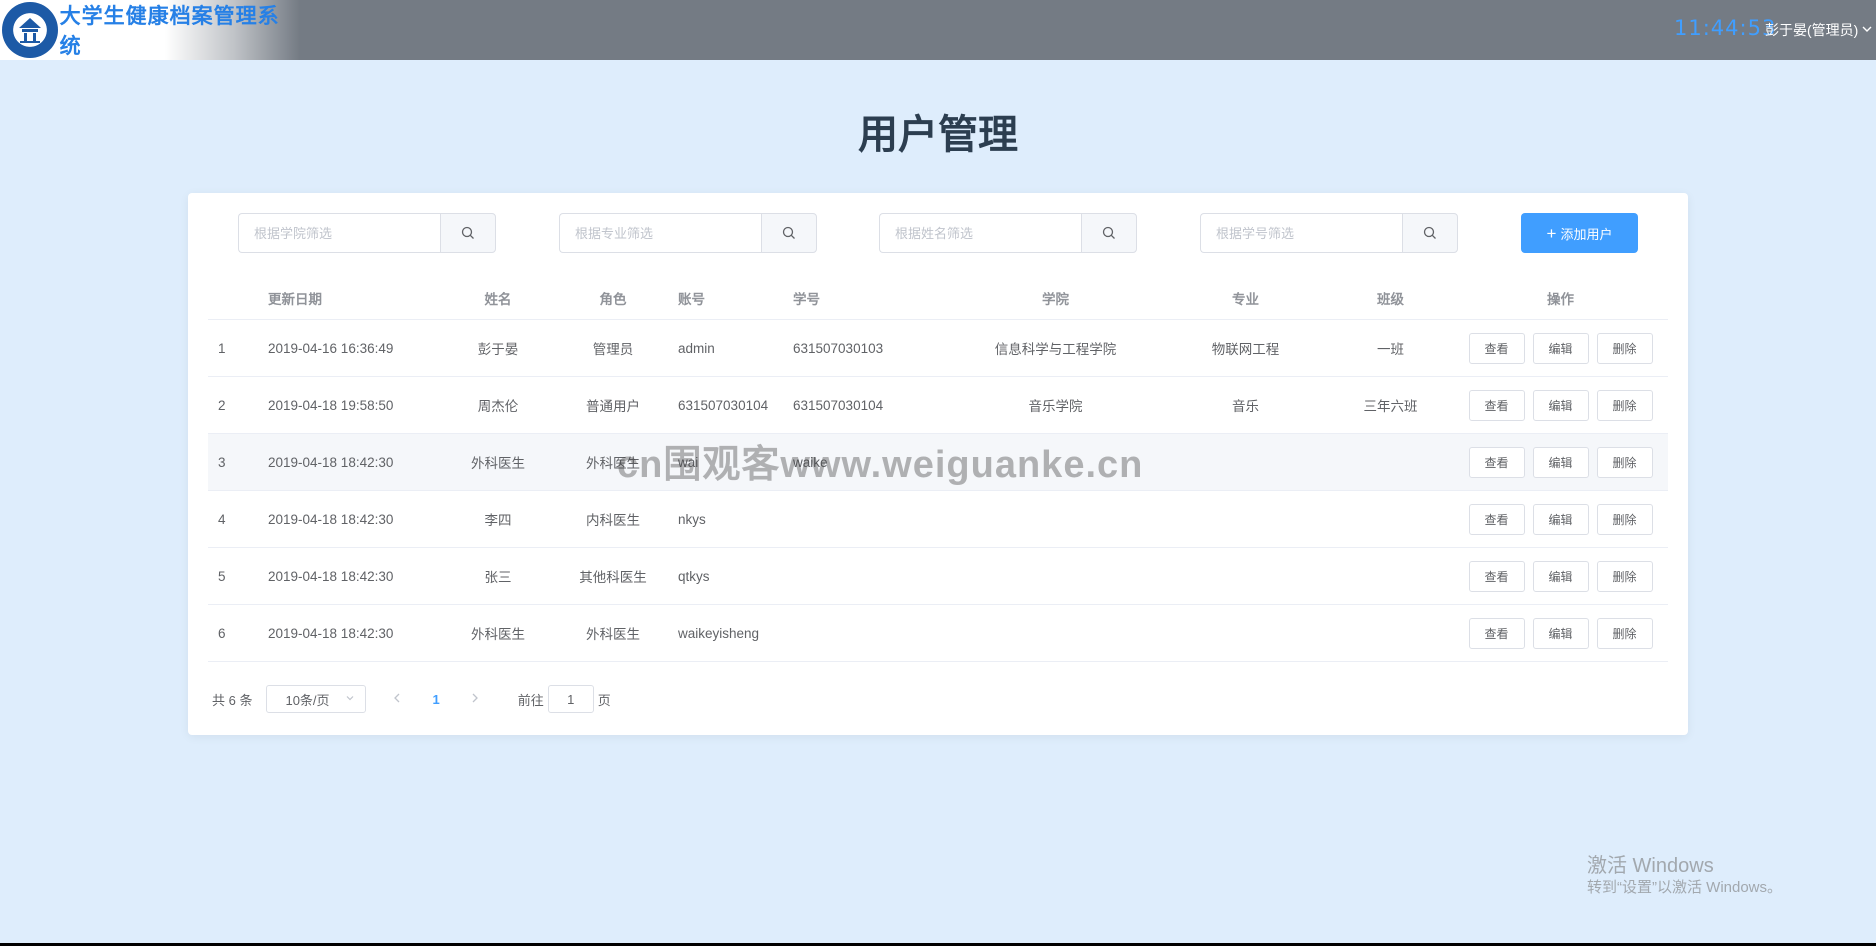 The height and width of the screenshot is (946, 1876). Describe the element at coordinates (980, 233) in the screenshot. I see `name-filter-input` at that location.